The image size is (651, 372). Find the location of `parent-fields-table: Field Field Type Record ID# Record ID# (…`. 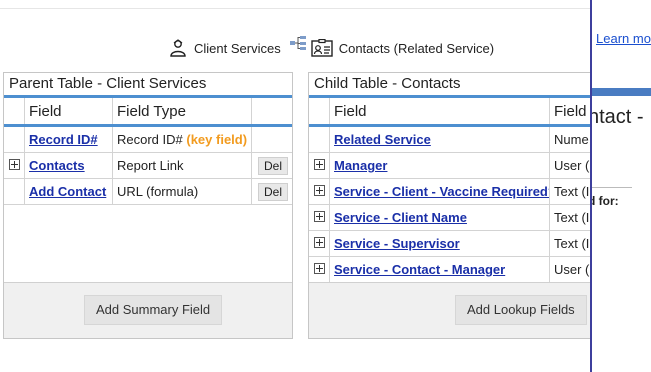

parent-fields-table: Field Field Type Record ID# Record ID# (… is located at coordinates (148, 151).